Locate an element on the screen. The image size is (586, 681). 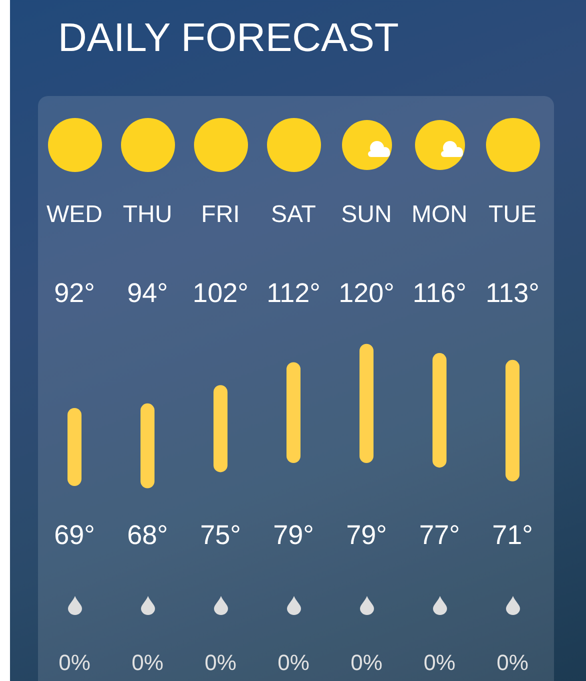
low-temperature: 69° is located at coordinates (74, 536).